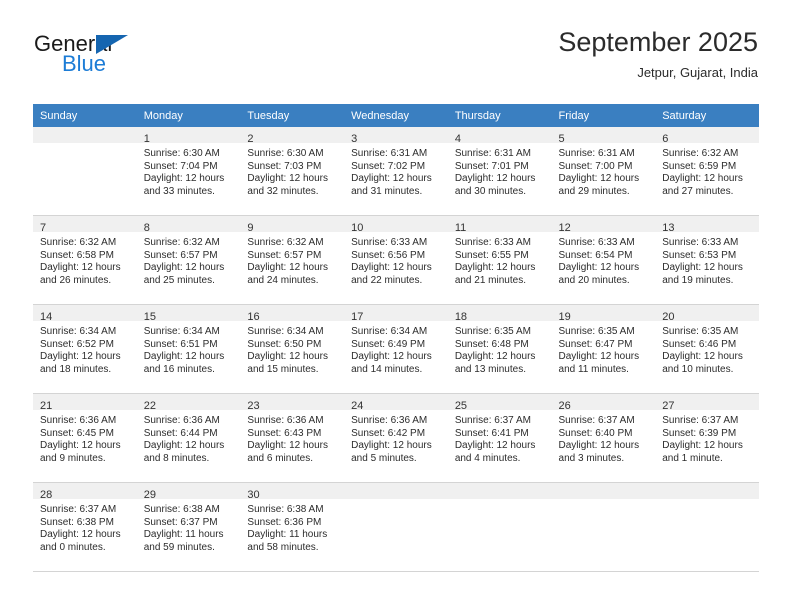  I want to click on daylight-text: Daylight: 12 hours and 21 minutes., so click(495, 274).